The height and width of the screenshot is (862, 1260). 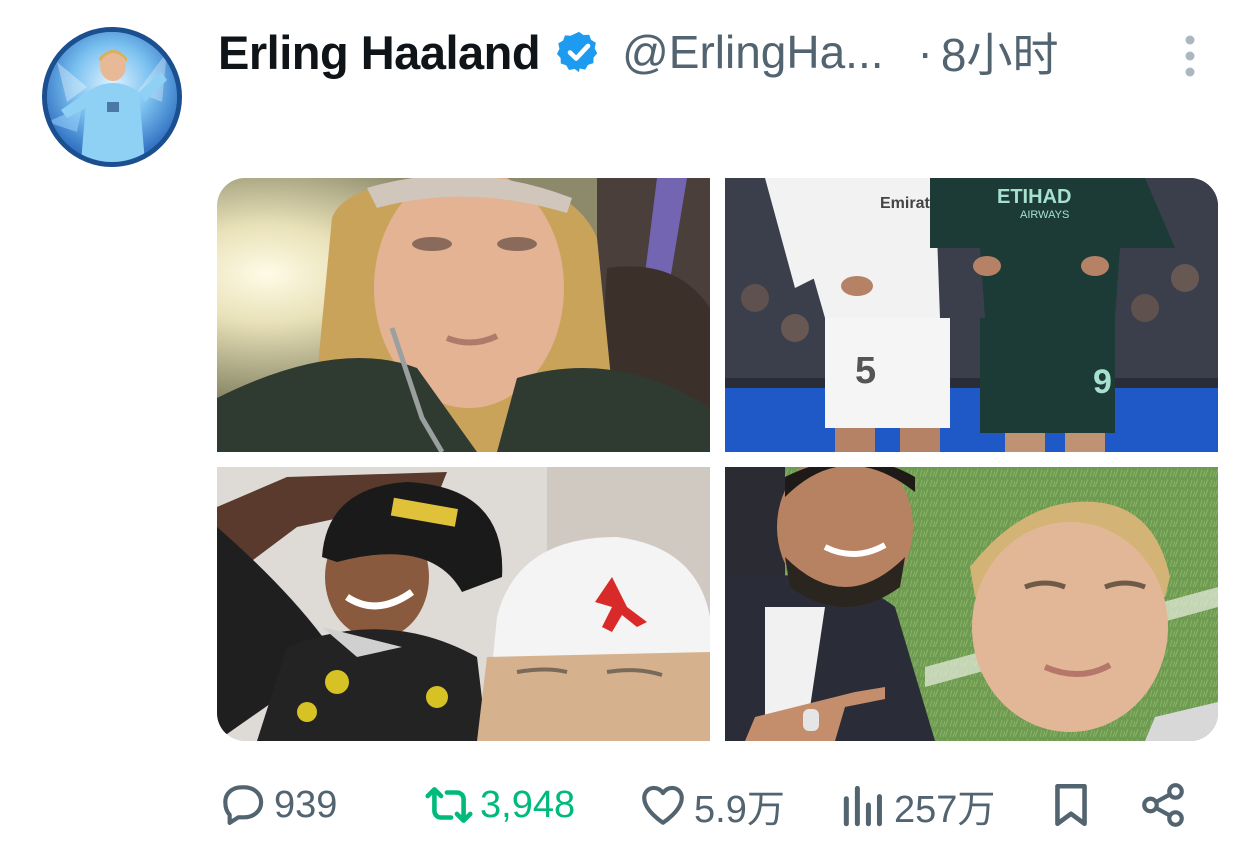 I want to click on bookmark-button, so click(x=1074, y=805).